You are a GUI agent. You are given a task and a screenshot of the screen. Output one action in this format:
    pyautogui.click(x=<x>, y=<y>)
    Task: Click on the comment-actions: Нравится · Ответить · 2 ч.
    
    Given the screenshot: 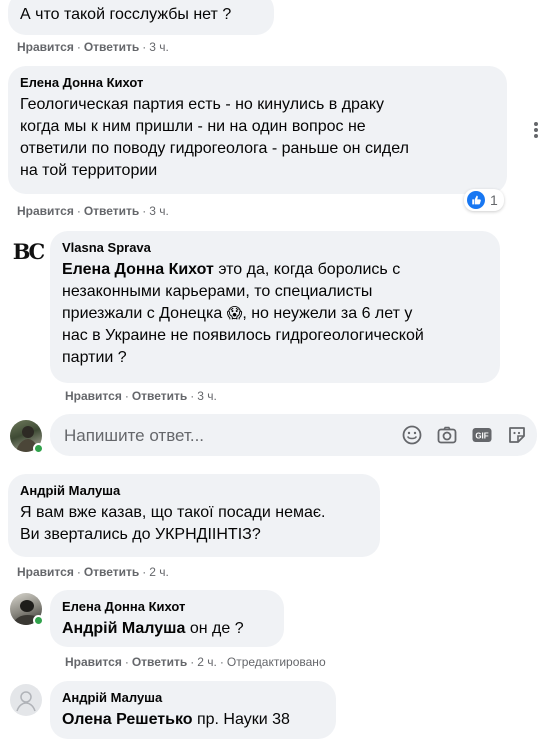 What is the action you would take?
    pyautogui.click(x=93, y=572)
    